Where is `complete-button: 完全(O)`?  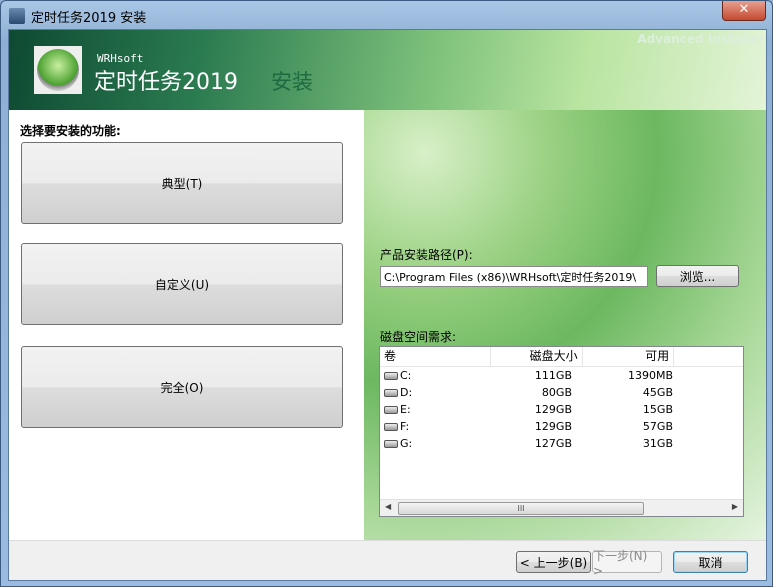 complete-button: 完全(O) is located at coordinates (182, 387).